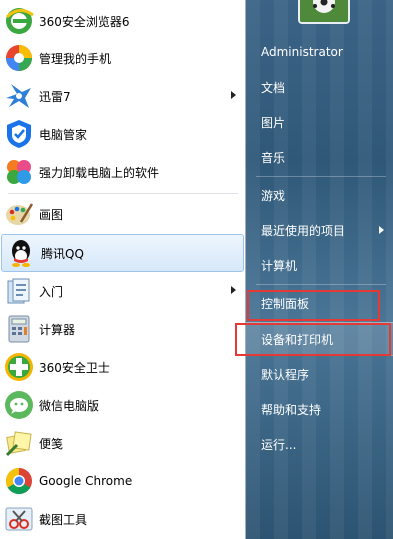  Describe the element at coordinates (63, 519) in the screenshot. I see `program-label: 截图工具` at that location.